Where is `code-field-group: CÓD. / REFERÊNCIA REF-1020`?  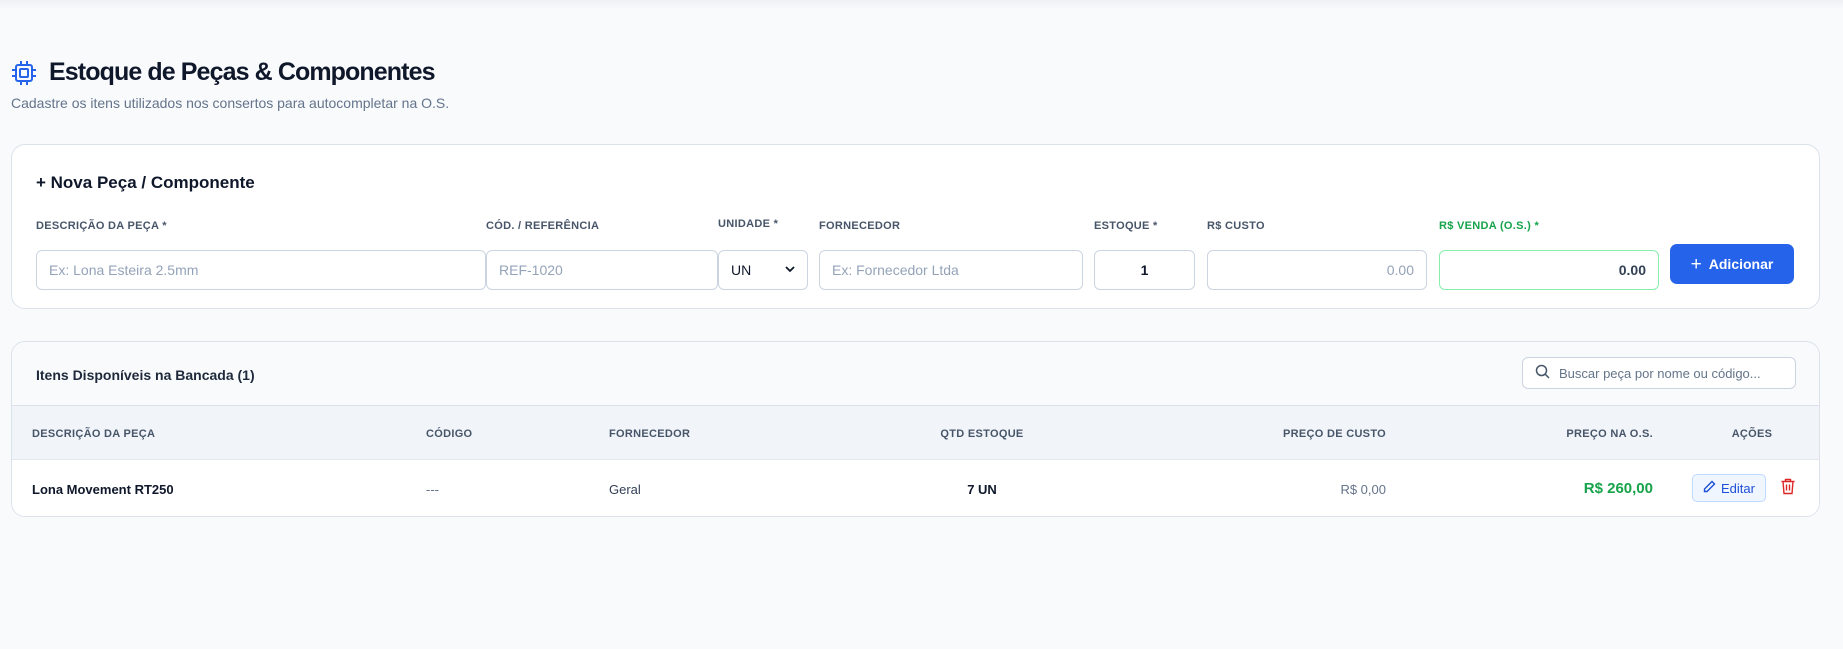
code-field-group: CÓD. / REFERÊNCIA REF-1020 is located at coordinates (602, 254).